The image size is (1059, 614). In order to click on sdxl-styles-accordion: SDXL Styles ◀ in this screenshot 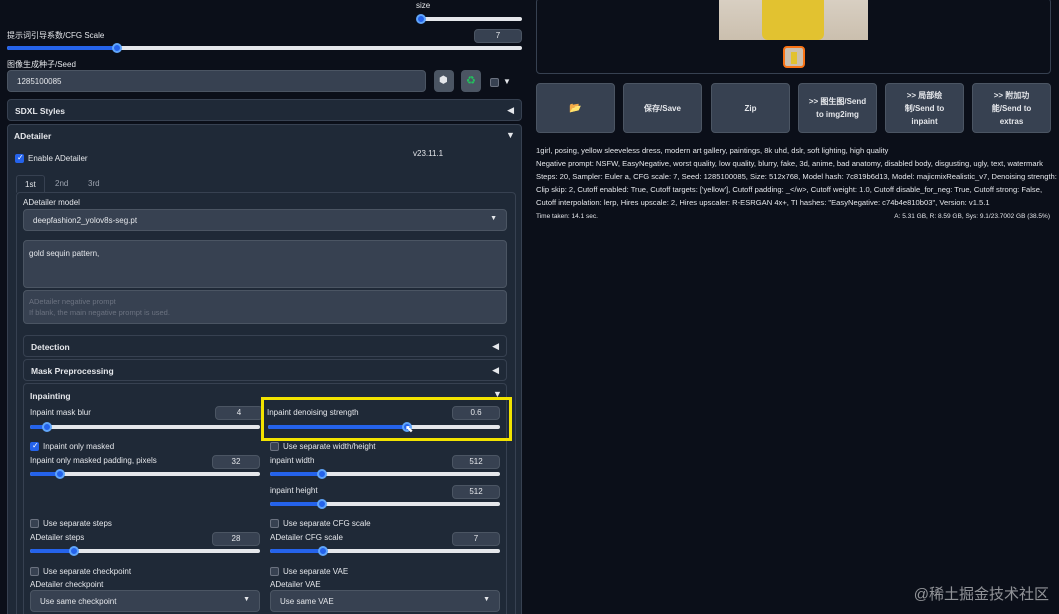, I will do `click(264, 110)`.